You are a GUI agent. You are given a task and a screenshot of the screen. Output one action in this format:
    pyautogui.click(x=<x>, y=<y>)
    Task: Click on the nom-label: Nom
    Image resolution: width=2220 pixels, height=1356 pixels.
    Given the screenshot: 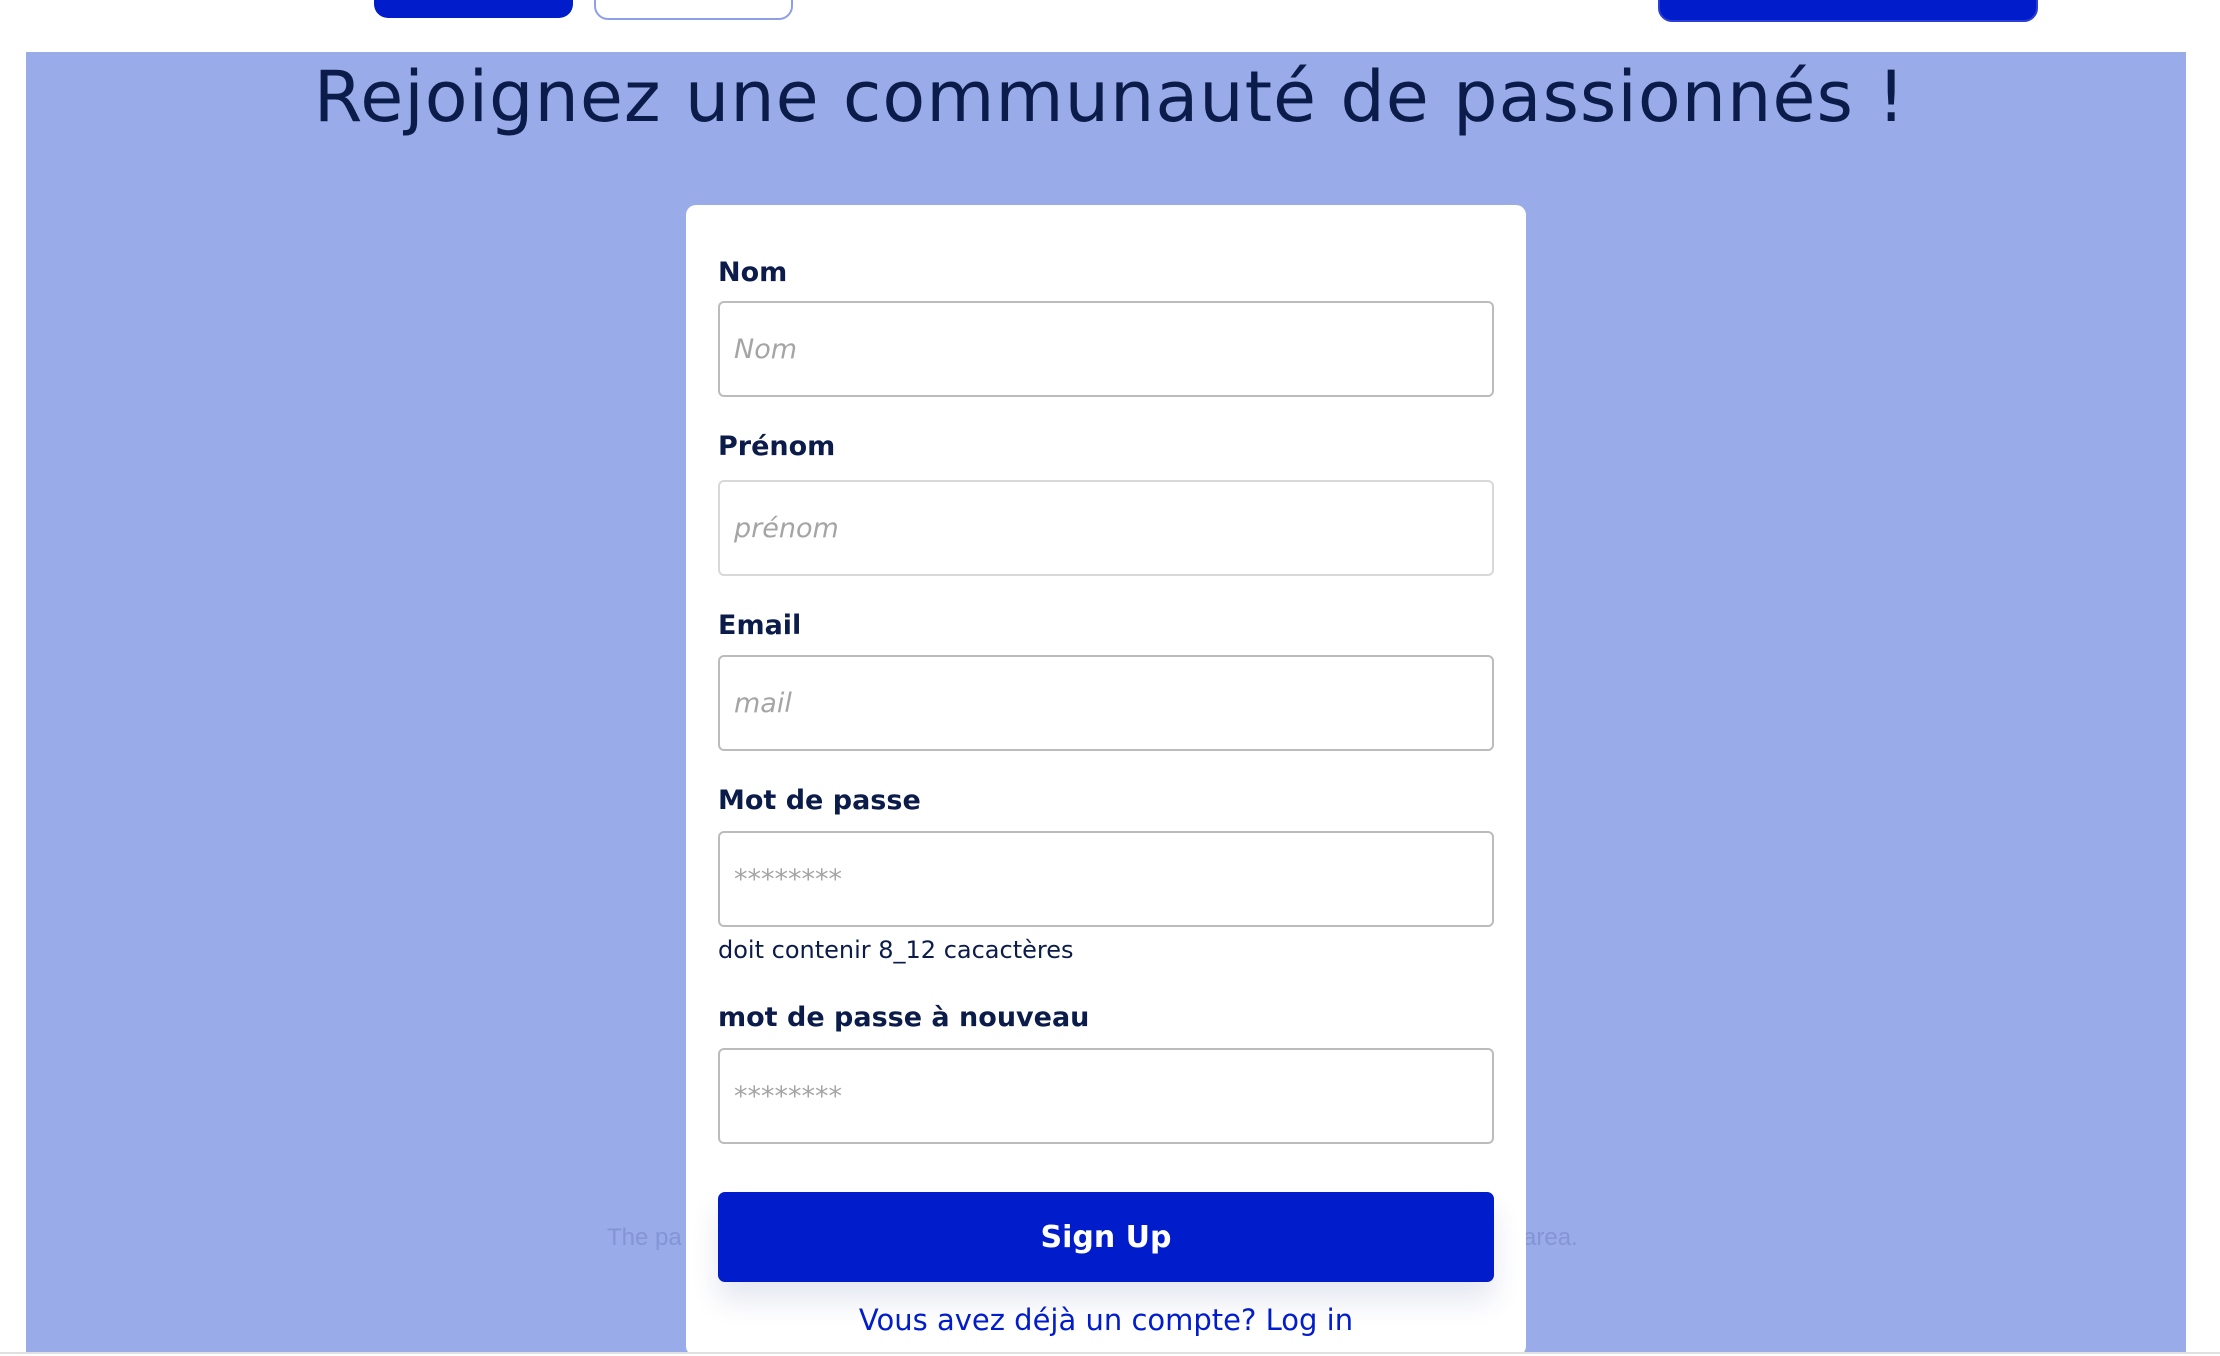 What is the action you would take?
    pyautogui.click(x=753, y=272)
    